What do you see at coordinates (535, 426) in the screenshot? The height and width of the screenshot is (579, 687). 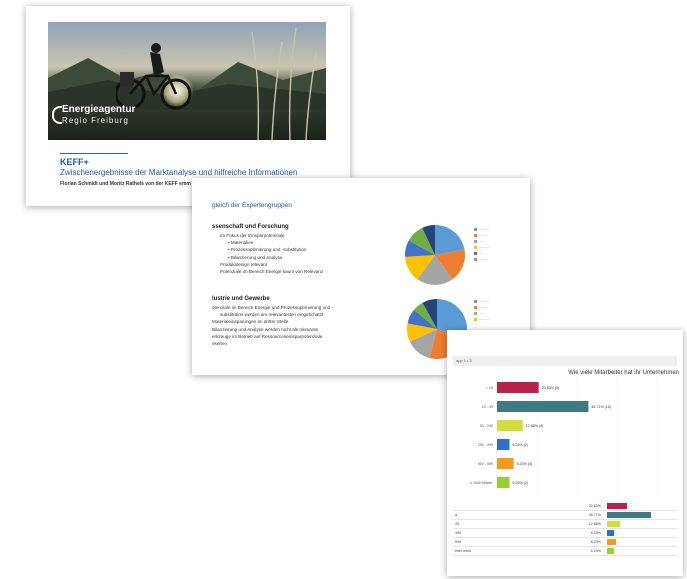 I see `bar-value-label: 12.88% (4)` at bounding box center [535, 426].